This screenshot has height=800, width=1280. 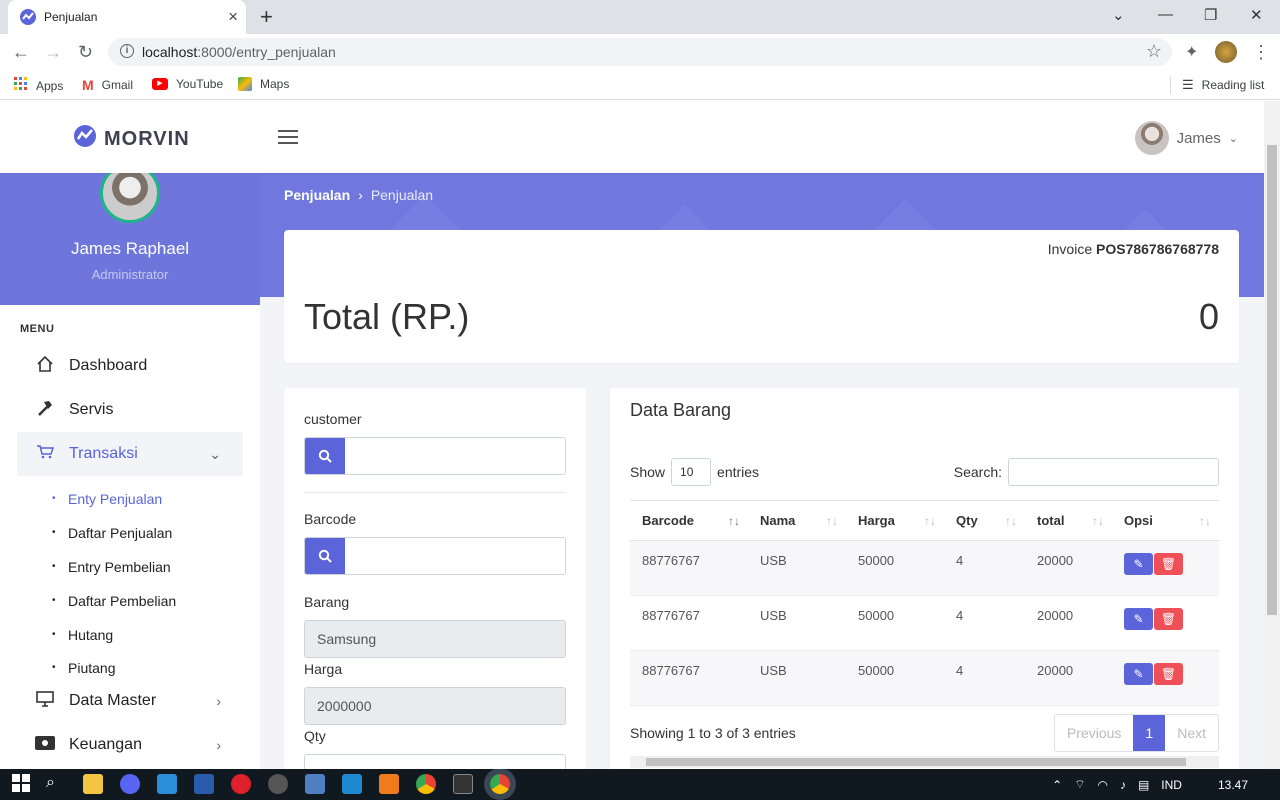 I want to click on submenu-daftar-pembelian: Daftar Pembelian, so click(x=114, y=601).